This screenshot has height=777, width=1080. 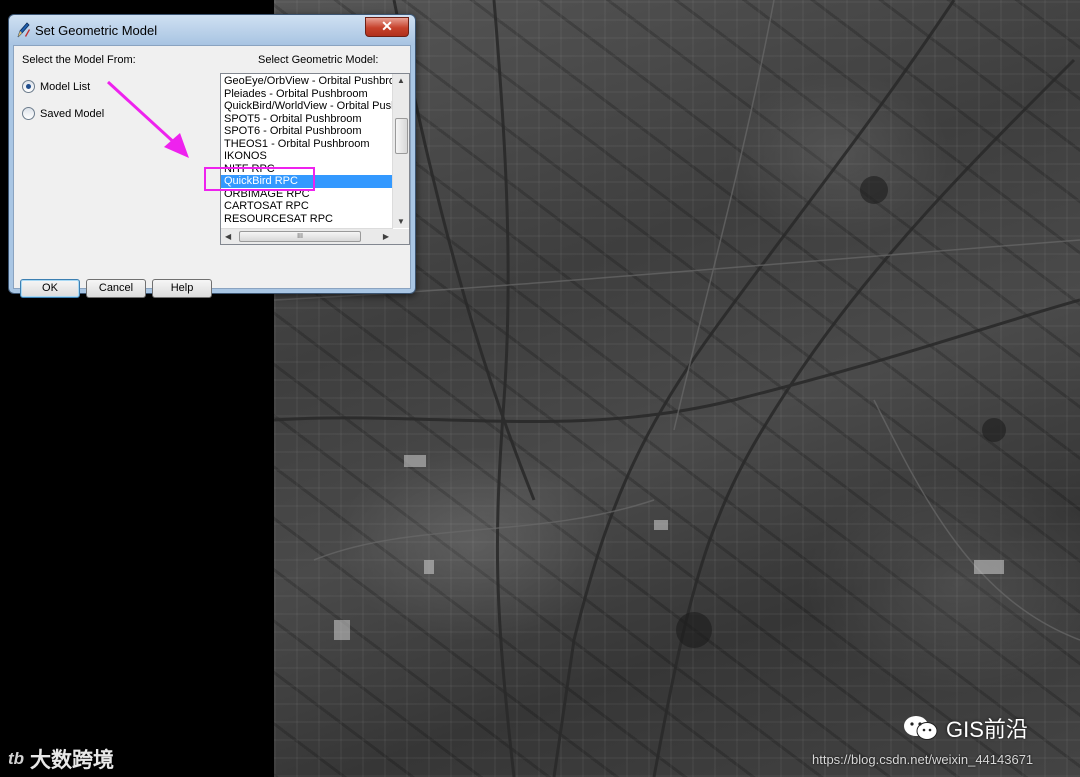 What do you see at coordinates (259, 179) in the screenshot?
I see `annotation-highlight-box` at bounding box center [259, 179].